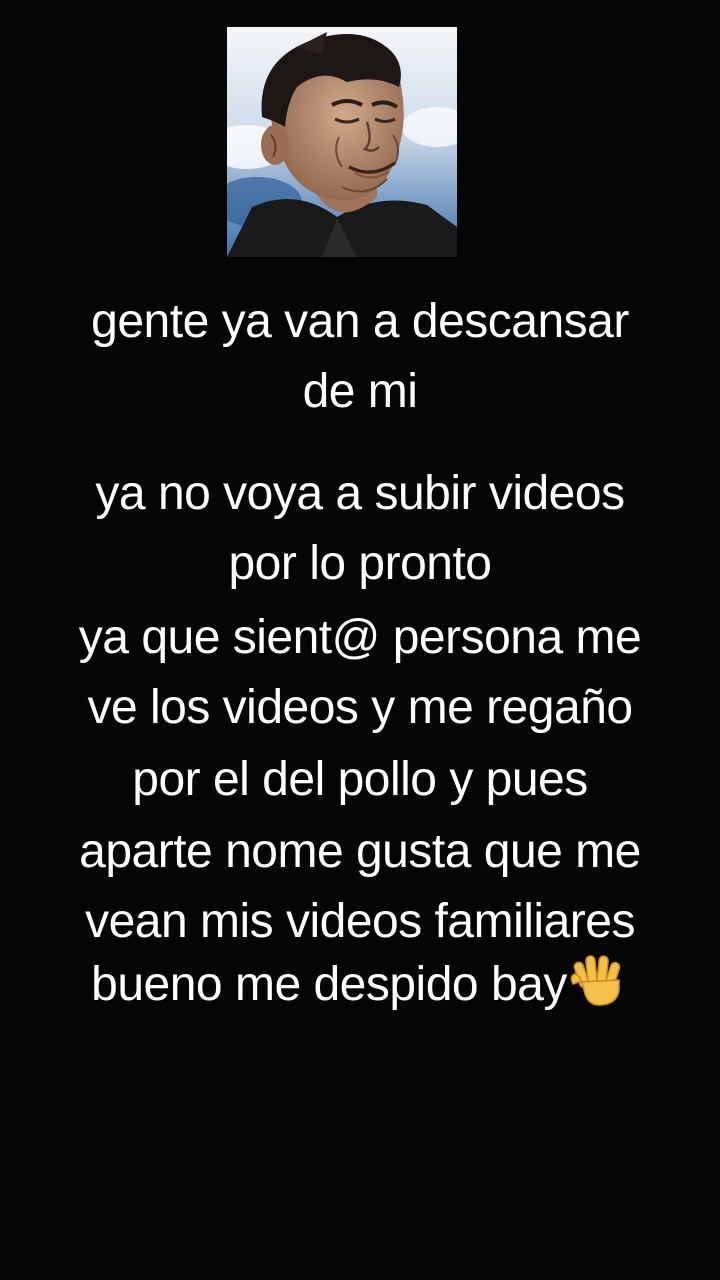 The width and height of the screenshot is (720, 1280). I want to click on smug-man-illustration, so click(342, 142).